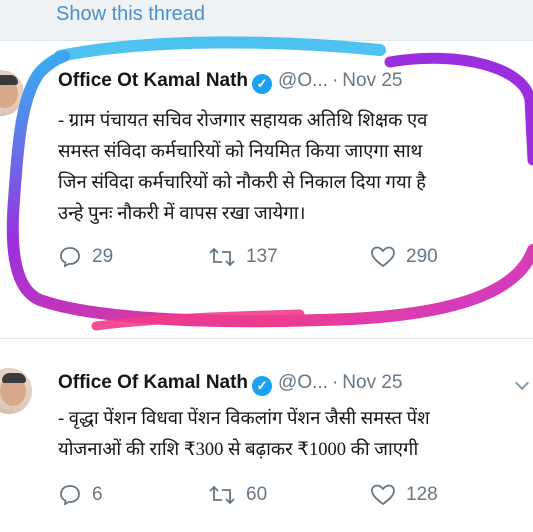  Describe the element at coordinates (257, 494) in the screenshot. I see `retweet-count: 60` at that location.